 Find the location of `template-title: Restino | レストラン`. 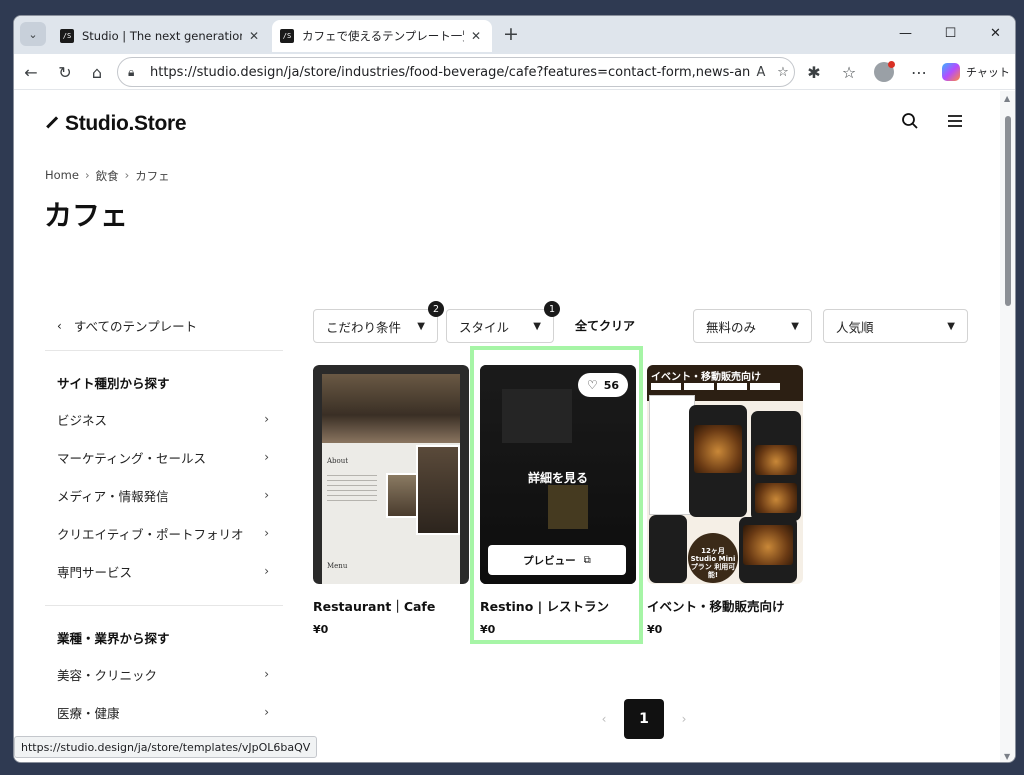

template-title: Restino | レストラン is located at coordinates (558, 605).